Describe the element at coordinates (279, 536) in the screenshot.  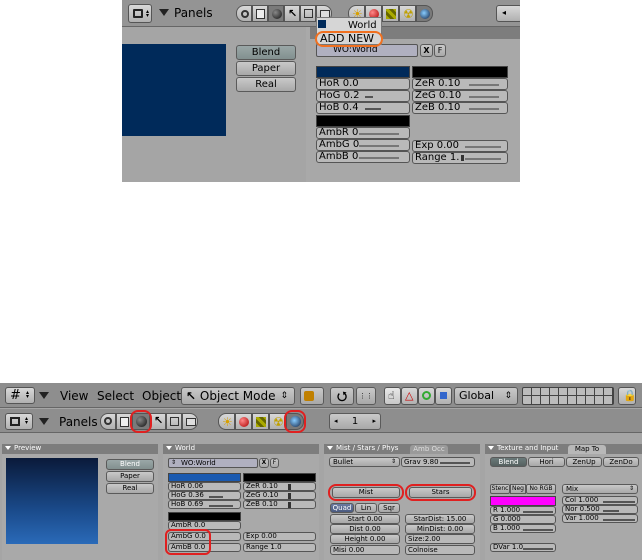
I see `exp-slider: Exp 0.00` at that location.